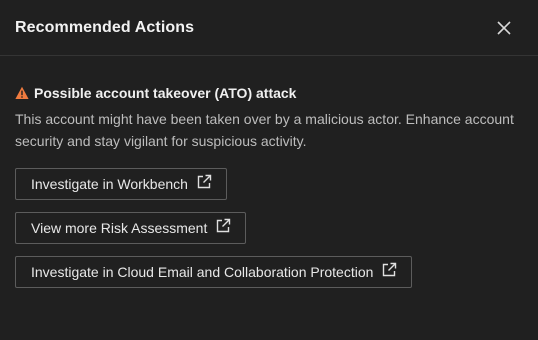  I want to click on investigate-in-workbench-button: Investigate in Workbench, so click(121, 184).